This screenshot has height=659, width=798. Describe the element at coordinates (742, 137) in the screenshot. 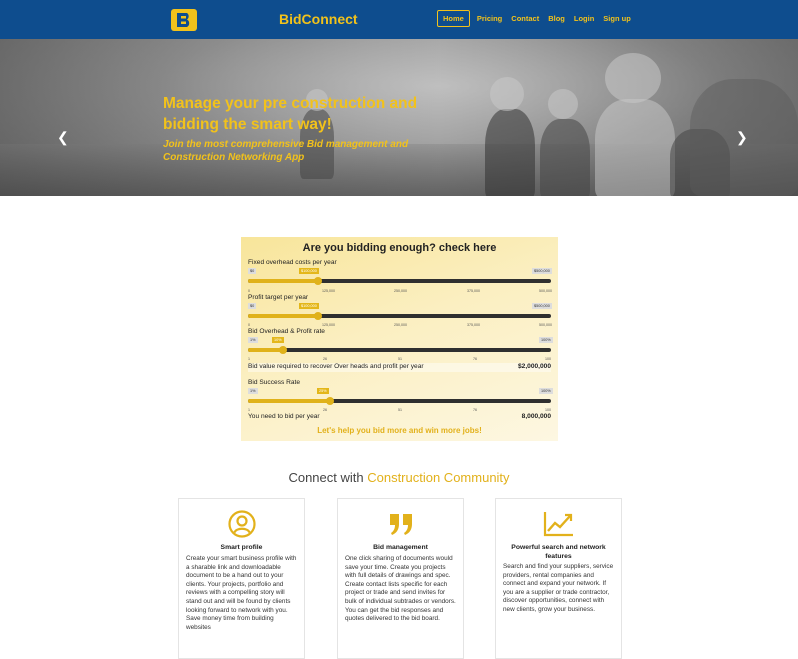

I see `chevron-right-icon: ❯` at that location.